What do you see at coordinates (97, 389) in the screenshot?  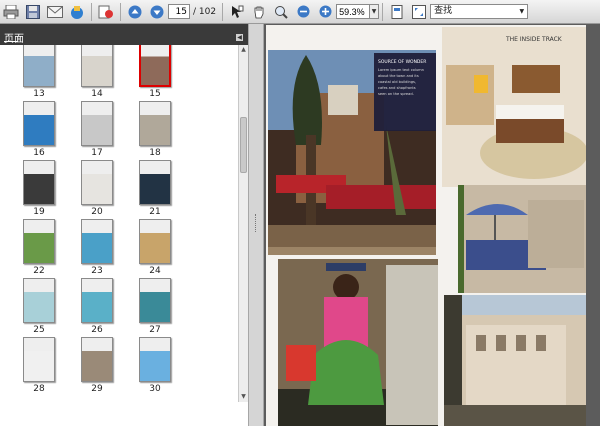 I see `page-thumbnail-label: 29` at bounding box center [97, 389].